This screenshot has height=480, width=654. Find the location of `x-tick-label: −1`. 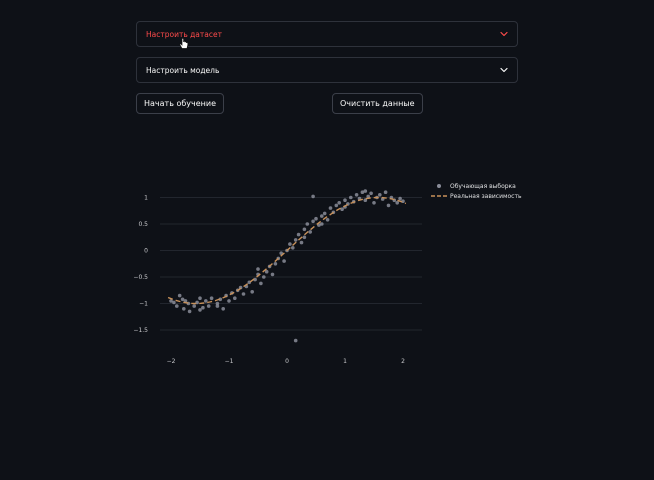

x-tick-label: −1 is located at coordinates (229, 361).